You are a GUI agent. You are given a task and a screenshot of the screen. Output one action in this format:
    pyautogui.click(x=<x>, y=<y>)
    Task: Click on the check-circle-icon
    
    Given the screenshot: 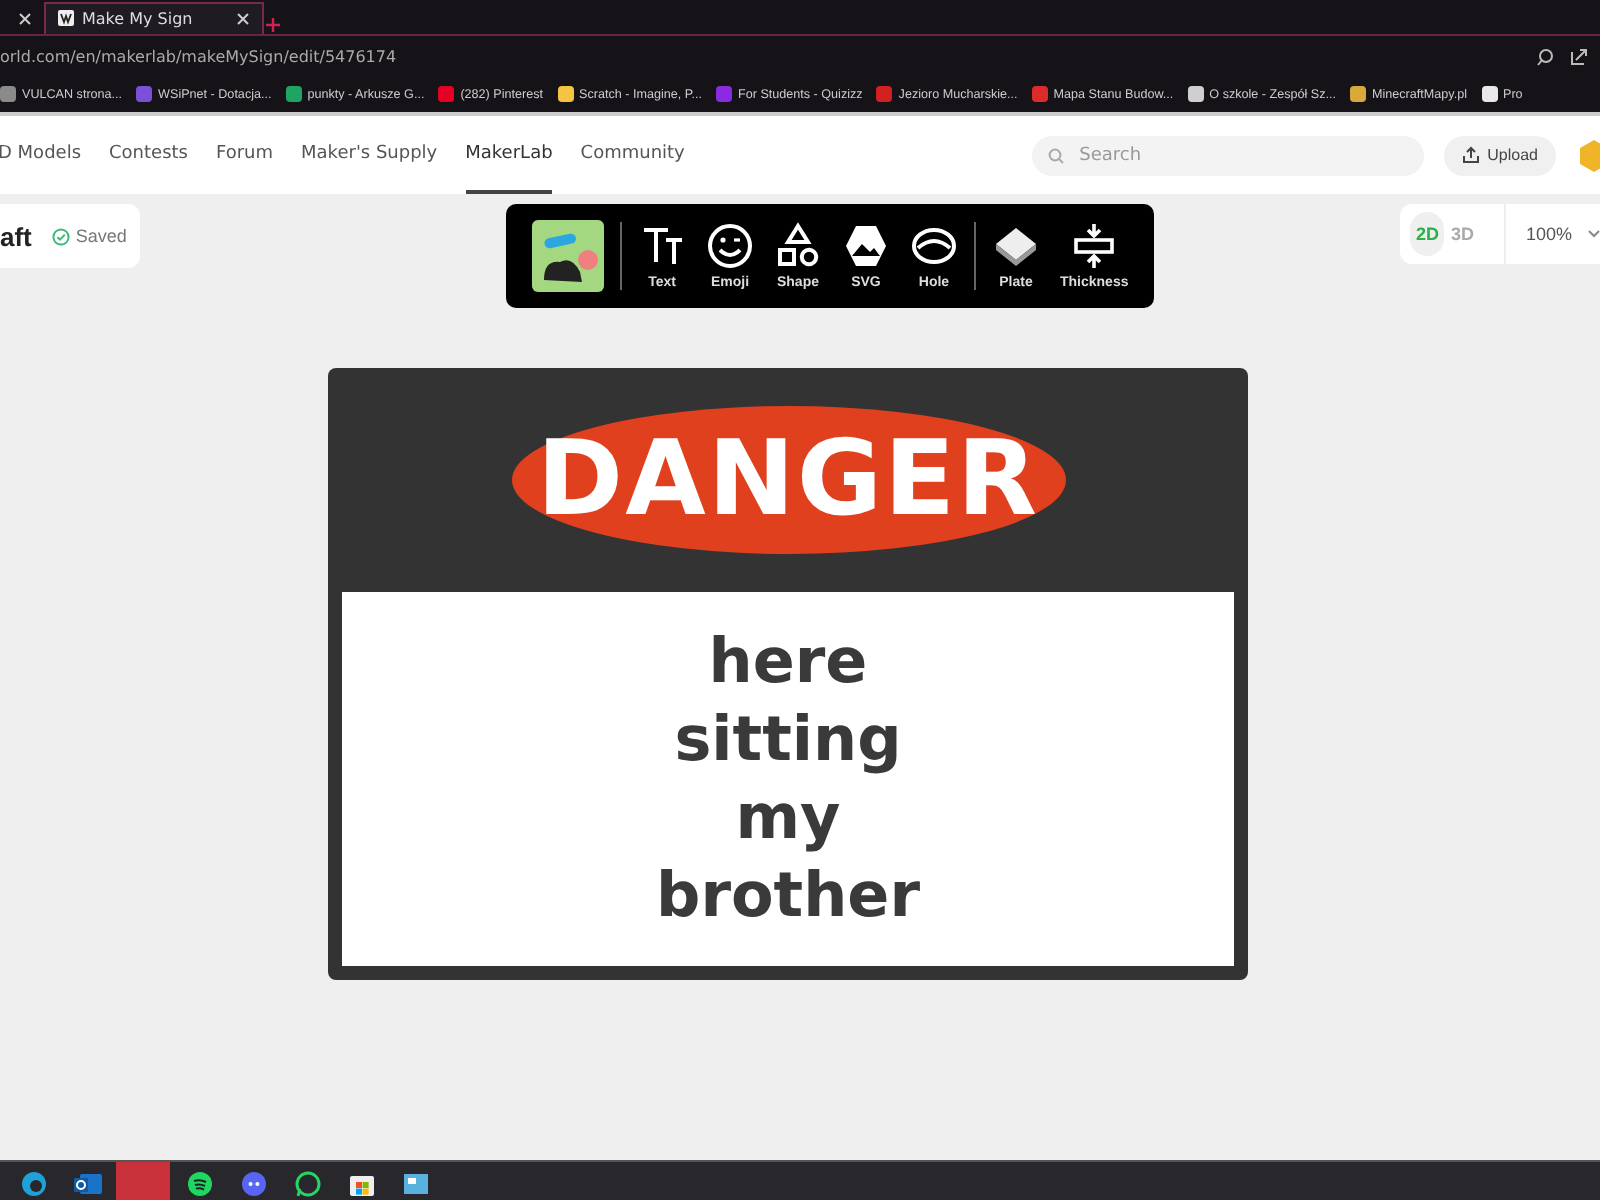 What is the action you would take?
    pyautogui.click(x=60, y=236)
    